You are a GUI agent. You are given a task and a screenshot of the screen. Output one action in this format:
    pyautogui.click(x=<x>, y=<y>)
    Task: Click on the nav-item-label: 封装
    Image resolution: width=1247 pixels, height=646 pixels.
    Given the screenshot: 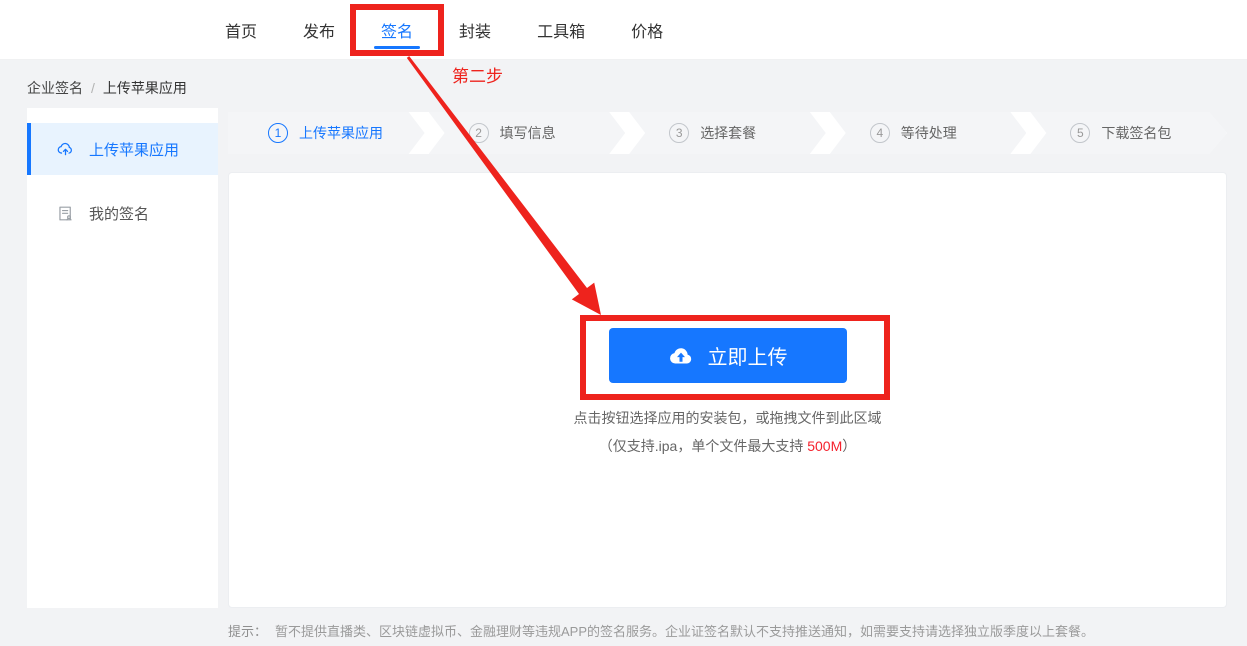 What is the action you would take?
    pyautogui.click(x=475, y=32)
    